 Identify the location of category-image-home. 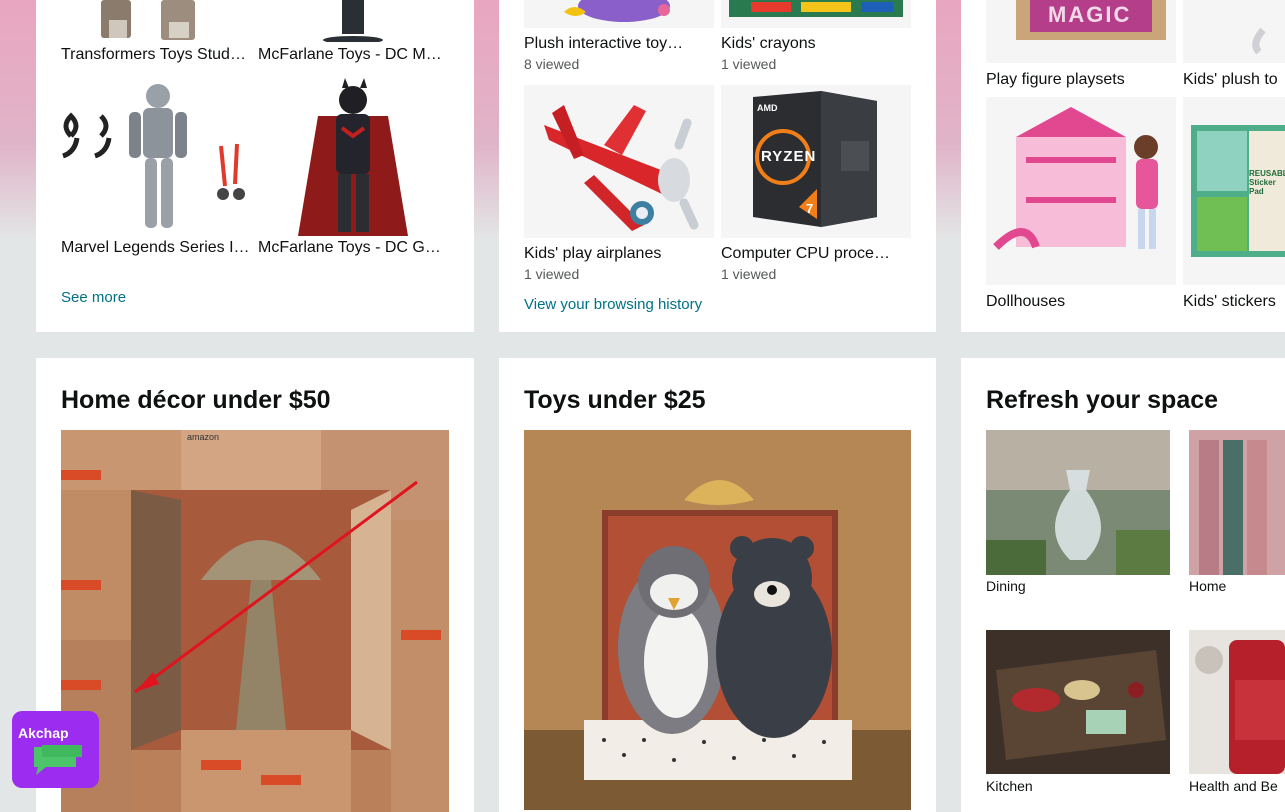
(1237, 502).